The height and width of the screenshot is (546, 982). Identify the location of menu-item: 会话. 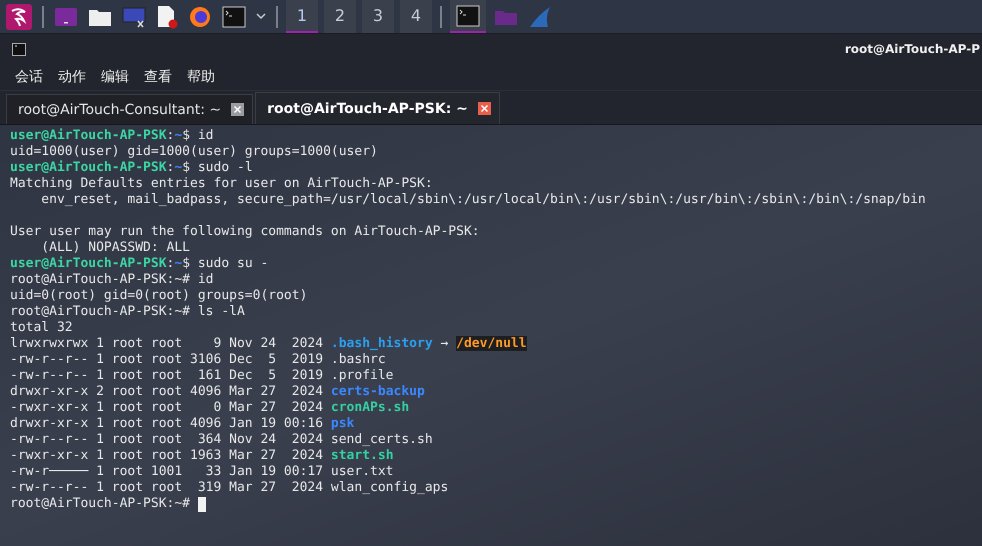
(29, 77).